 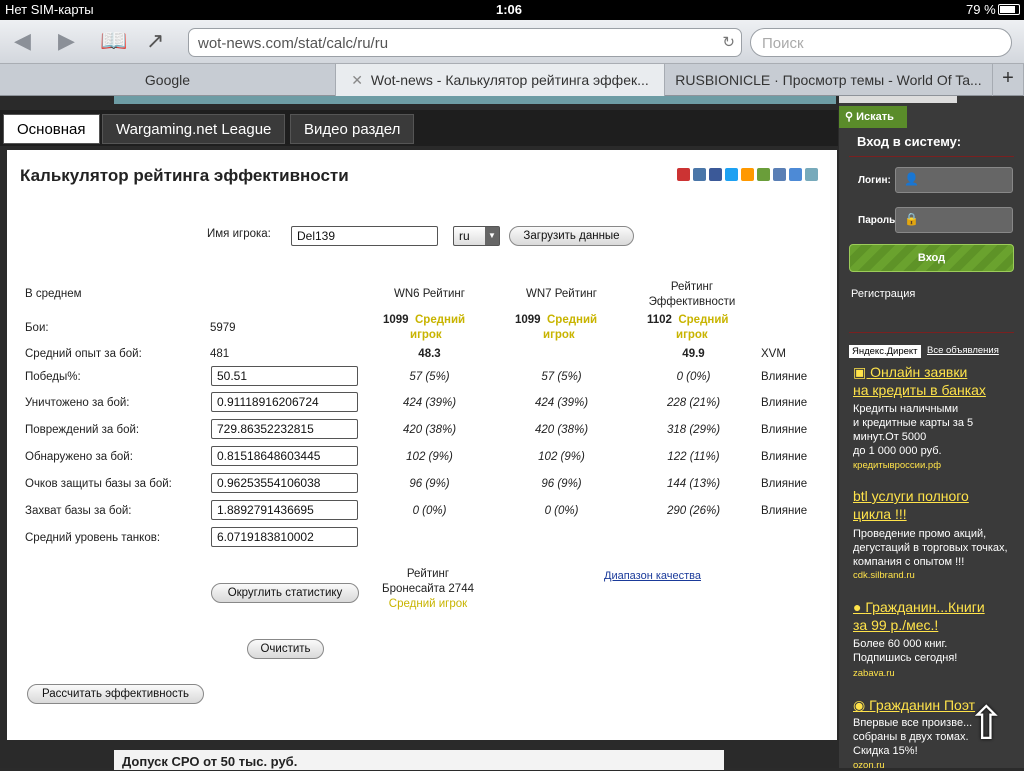 I want to click on menu-video: Видео раздел, so click(x=352, y=129).